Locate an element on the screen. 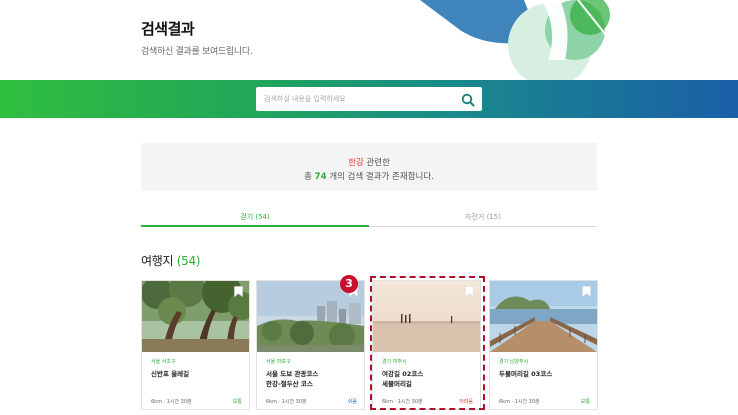  summary-keyword-line: 한강 관련한 is located at coordinates (369, 162).